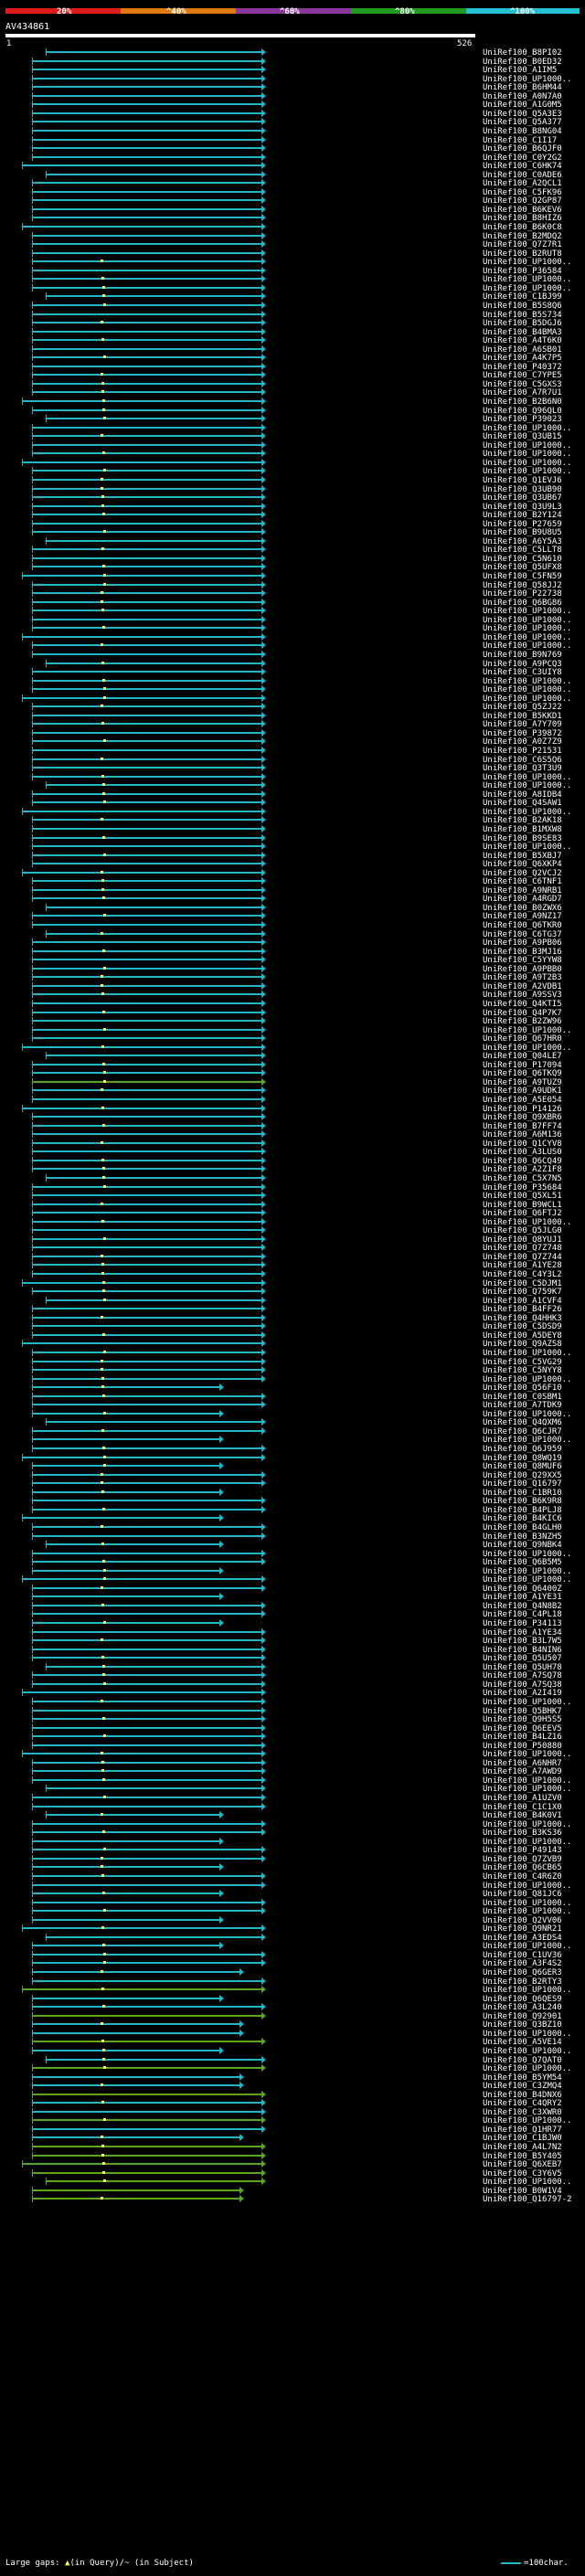 This screenshot has width=585, height=2576. What do you see at coordinates (522, 1292) in the screenshot?
I see `hit-label: UniRef100_Q759K7` at bounding box center [522, 1292].